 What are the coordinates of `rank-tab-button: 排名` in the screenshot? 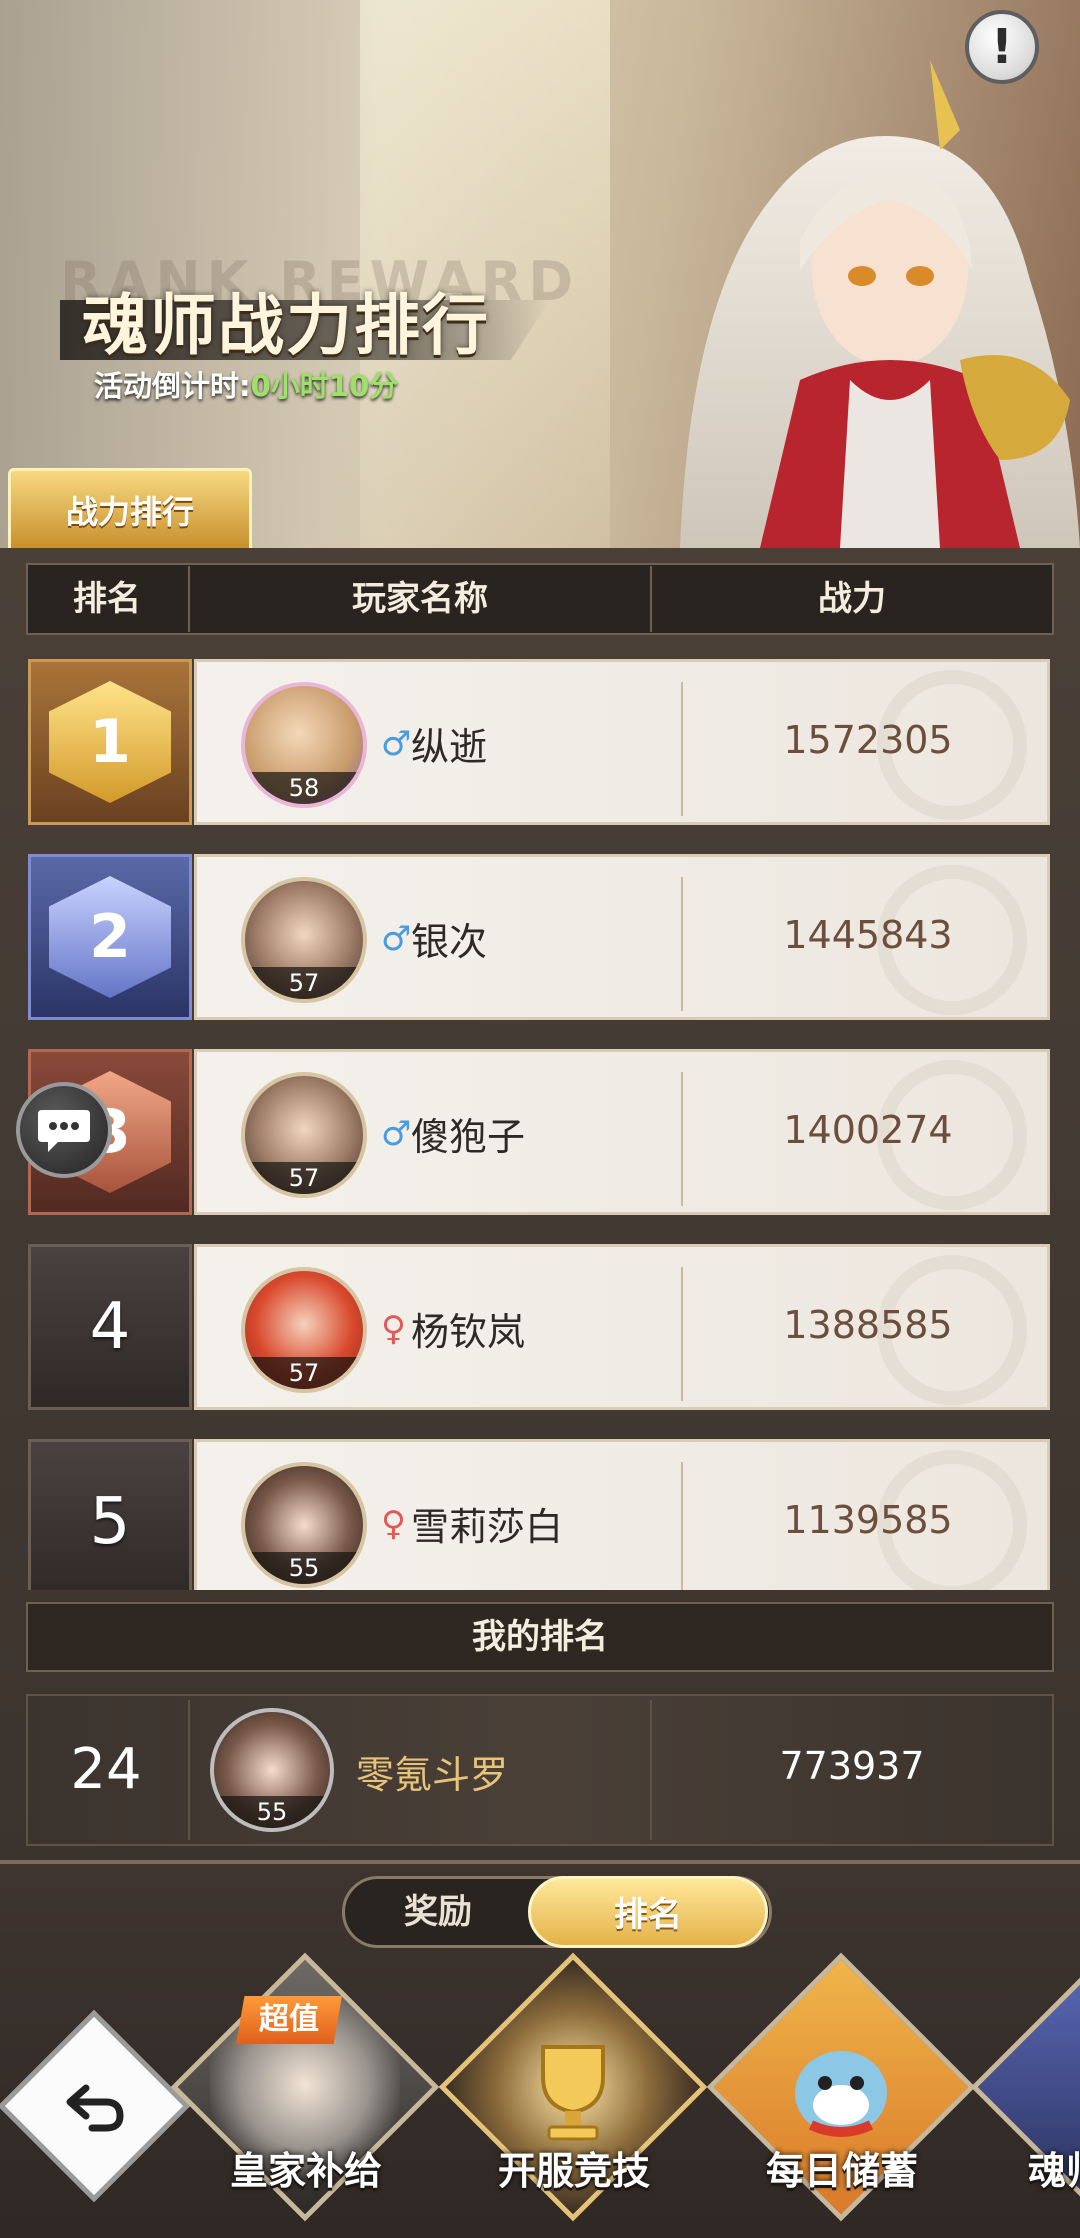 It's located at (648, 1912).